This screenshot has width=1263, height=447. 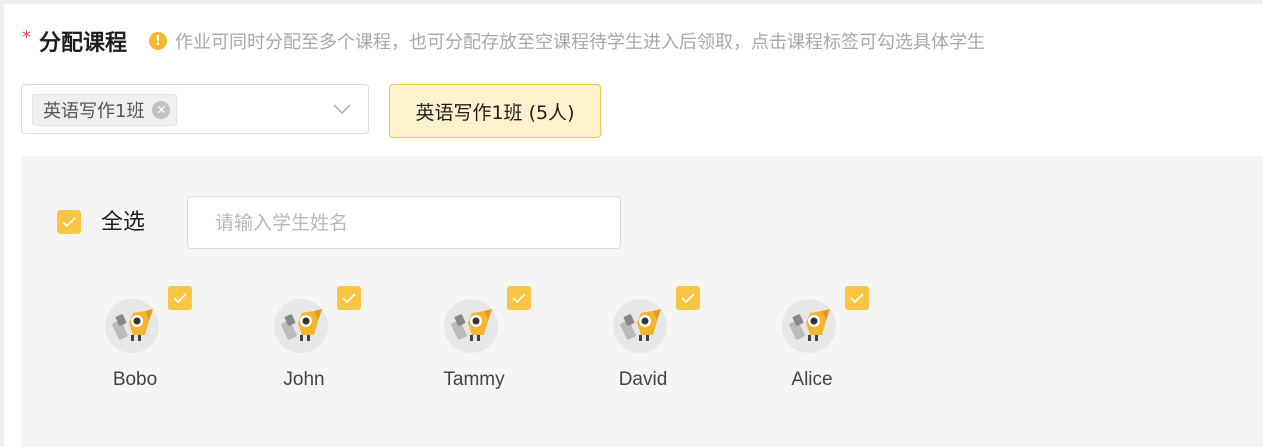 I want to click on selected-course-tag: 英语写作1班 ✕, so click(x=105, y=110).